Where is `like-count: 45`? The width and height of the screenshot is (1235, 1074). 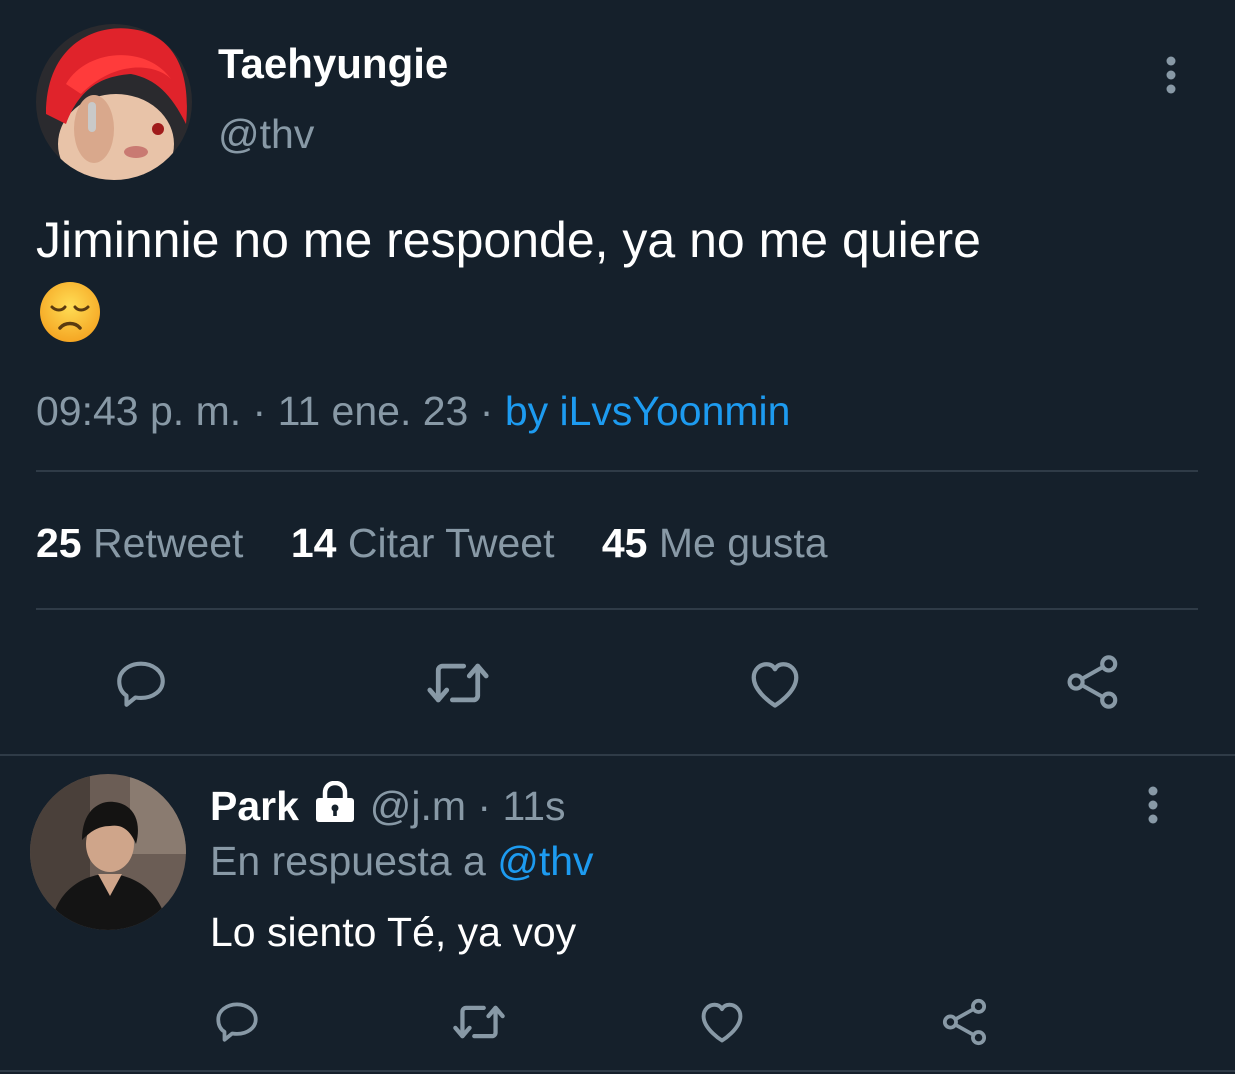 like-count: 45 is located at coordinates (624, 543).